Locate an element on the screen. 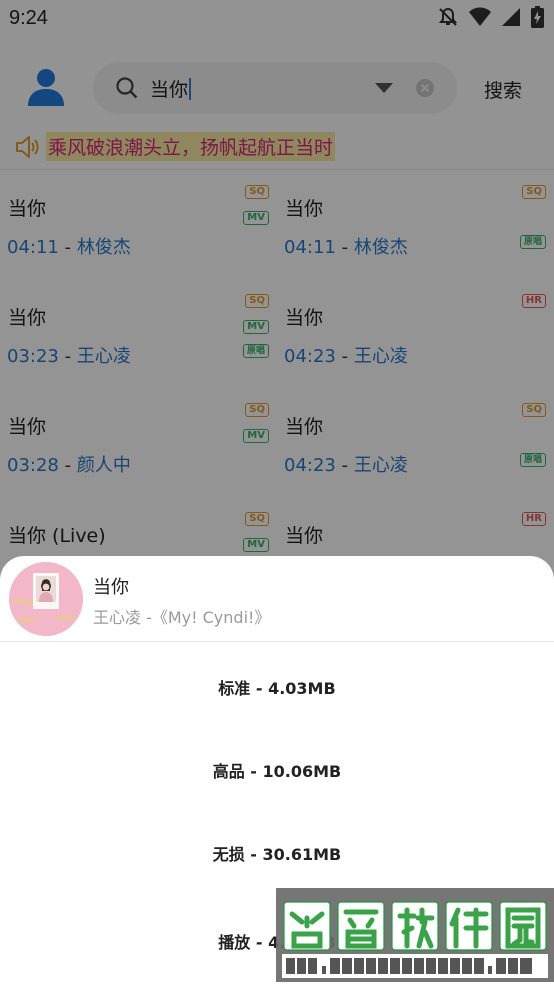 The image size is (554, 985). sheet-song-title: 当你 is located at coordinates (111, 587).